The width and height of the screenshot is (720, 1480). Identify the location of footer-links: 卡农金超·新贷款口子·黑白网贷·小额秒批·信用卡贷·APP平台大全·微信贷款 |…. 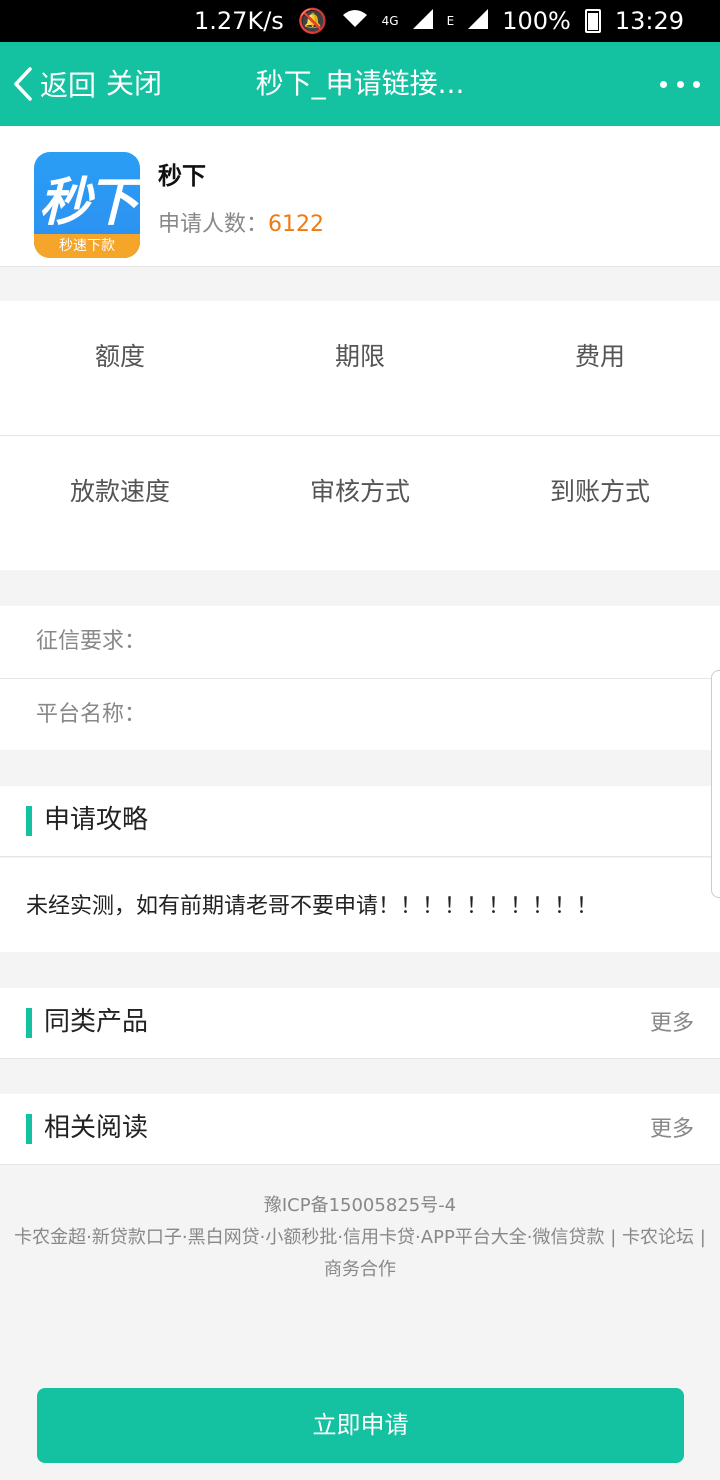
(360, 1254).